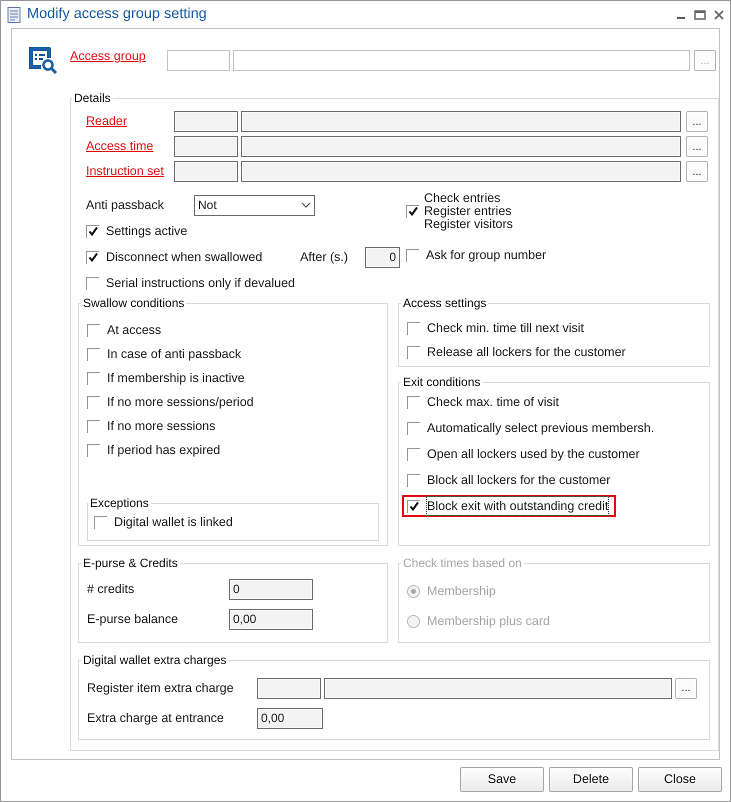 The height and width of the screenshot is (802, 731). What do you see at coordinates (526, 352) in the screenshot?
I see `checkbox-label: Release all lockers for the customer` at bounding box center [526, 352].